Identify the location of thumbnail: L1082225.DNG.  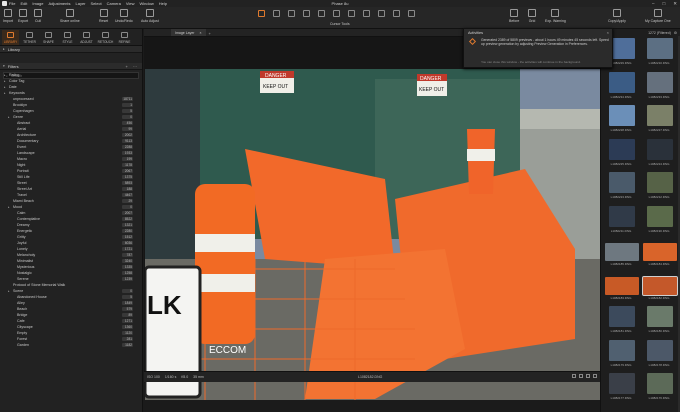
(620, 153).